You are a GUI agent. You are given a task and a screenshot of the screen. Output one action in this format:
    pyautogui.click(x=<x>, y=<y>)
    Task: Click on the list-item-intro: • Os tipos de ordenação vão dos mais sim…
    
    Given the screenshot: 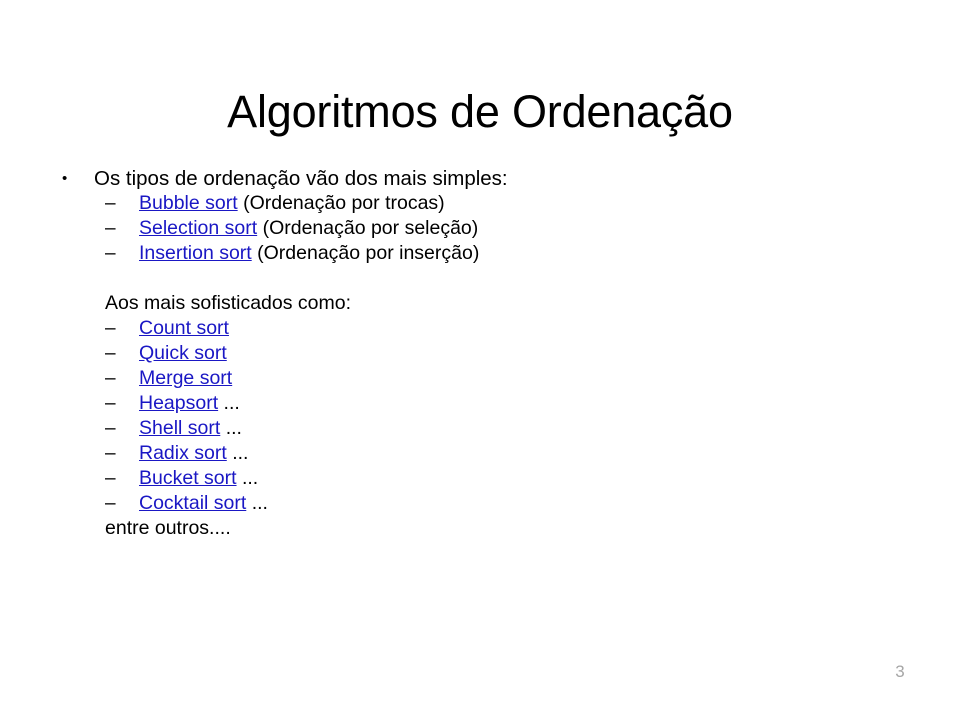 What is the action you would take?
    pyautogui.click(x=476, y=178)
    